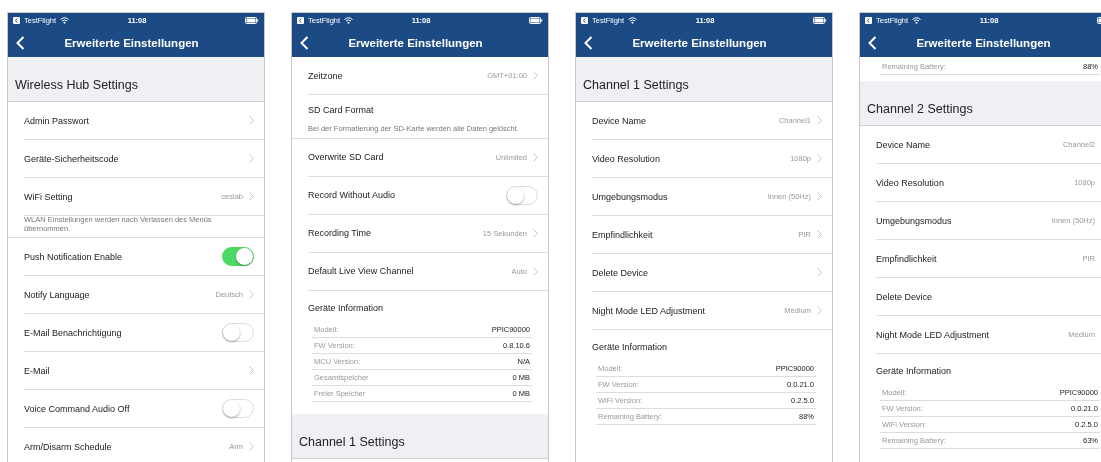  What do you see at coordinates (980, 103) in the screenshot?
I see `section-header: Channel 2 Settings` at bounding box center [980, 103].